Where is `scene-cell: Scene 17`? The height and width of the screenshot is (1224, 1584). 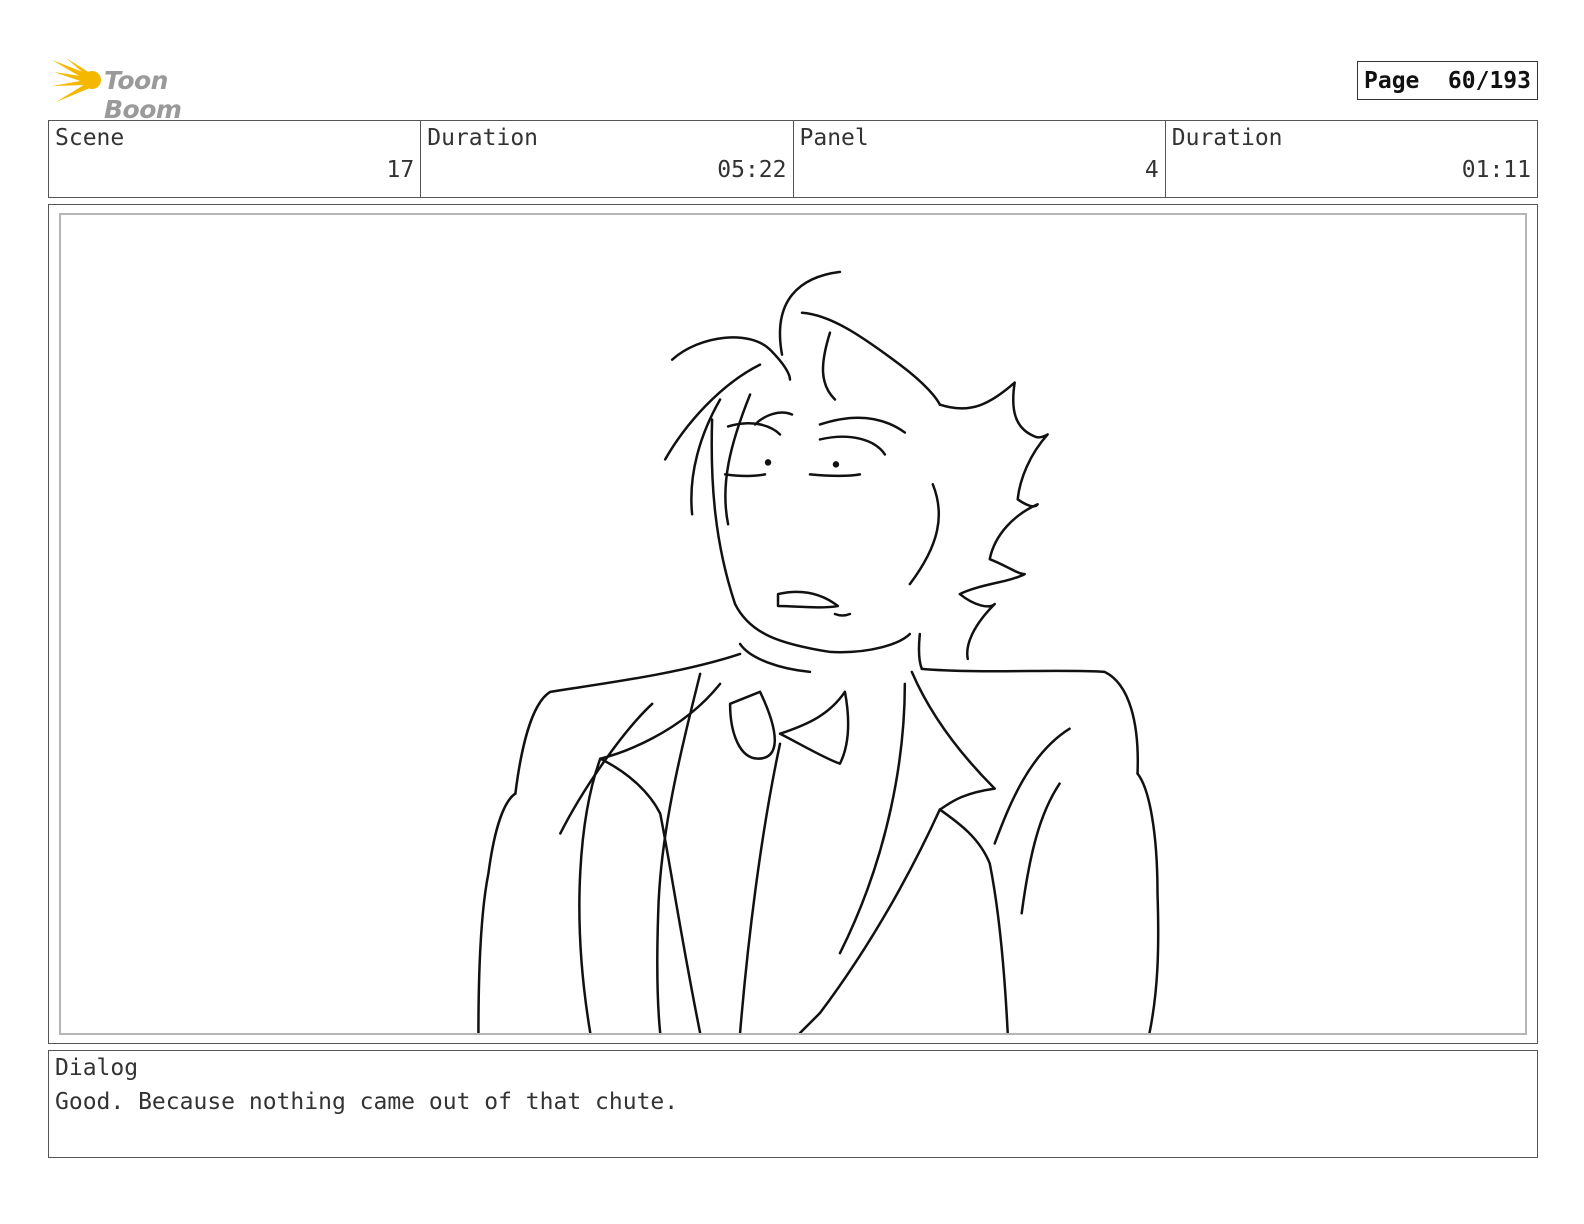
scene-cell: Scene 17 is located at coordinates (235, 159).